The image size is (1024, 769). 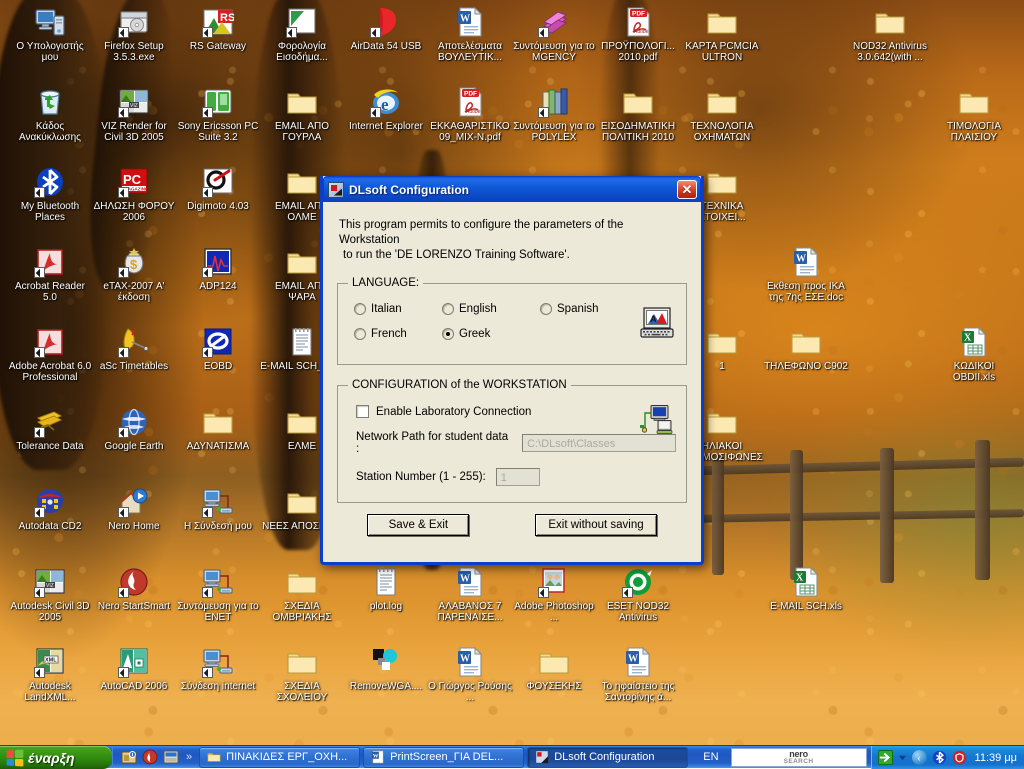 I want to click on quick-launch-more-icon: », so click(x=189, y=757).